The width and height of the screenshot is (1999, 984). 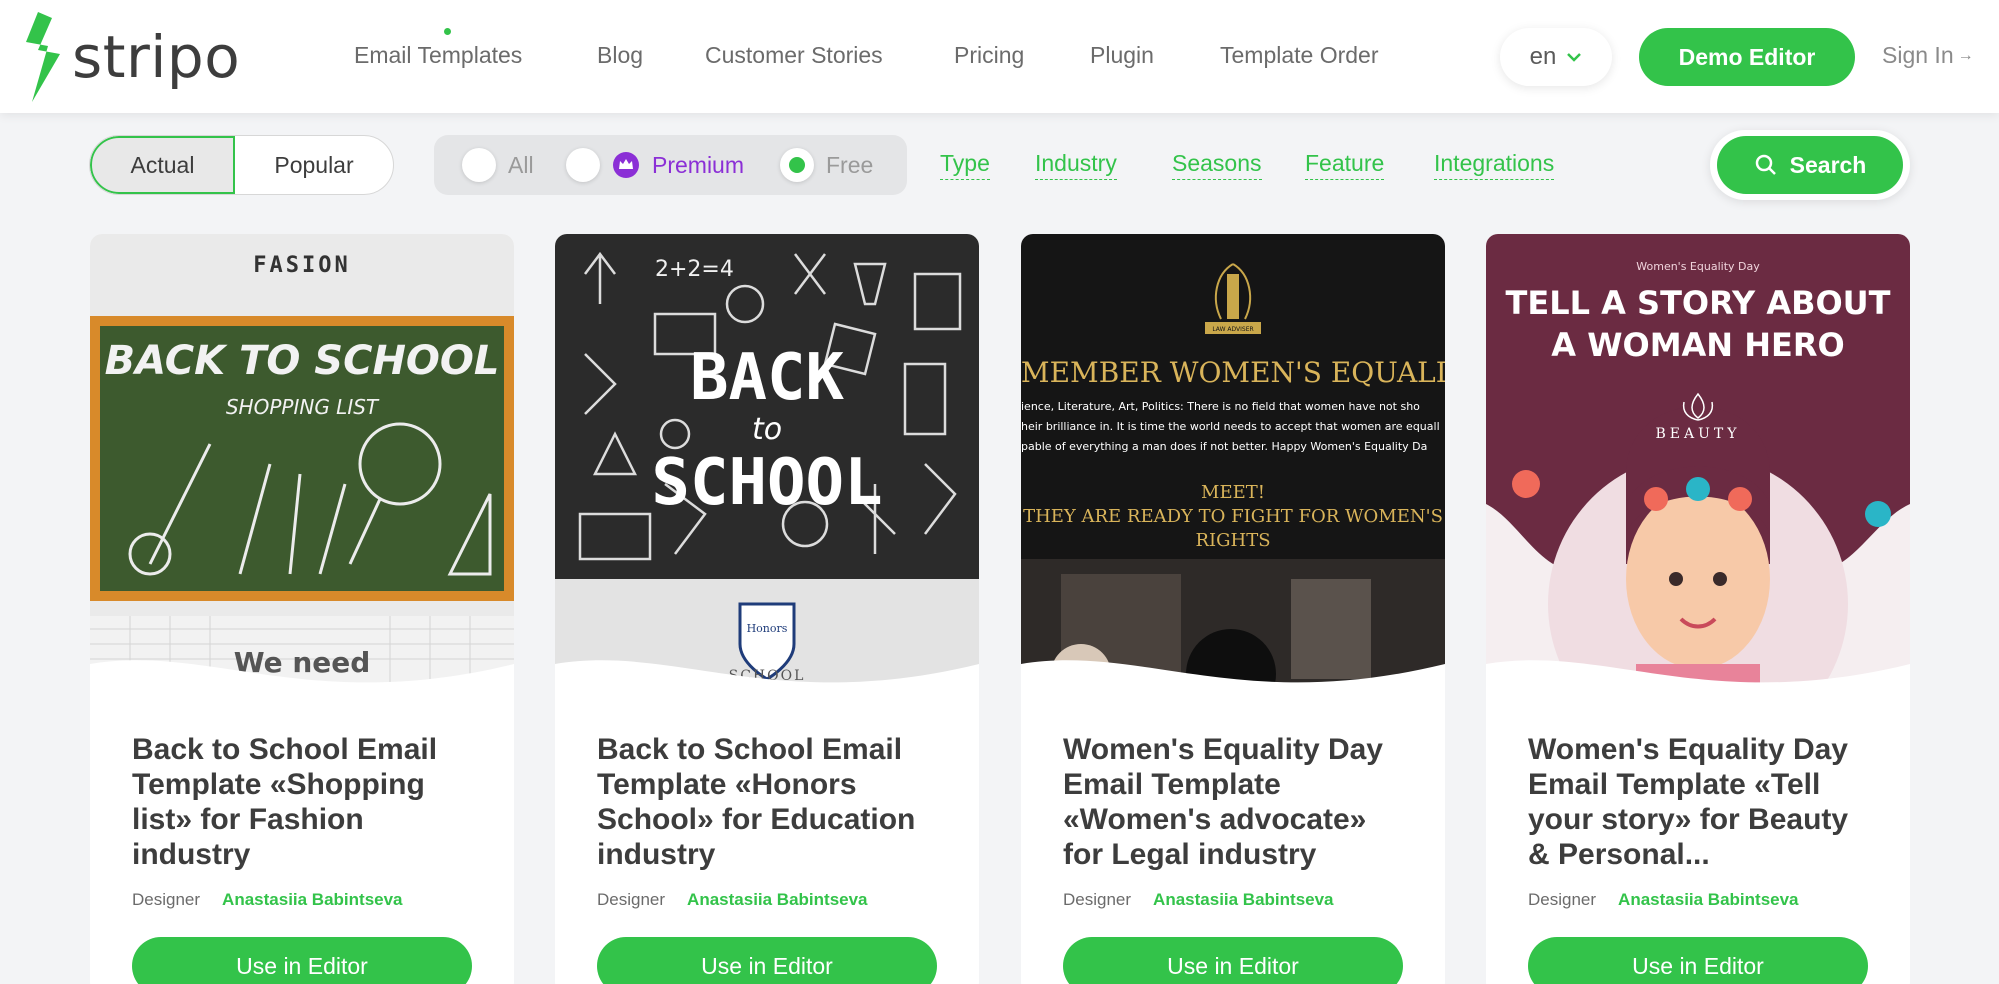 What do you see at coordinates (1232, 540) in the screenshot?
I see `thumb-cta3: RIGHTS` at bounding box center [1232, 540].